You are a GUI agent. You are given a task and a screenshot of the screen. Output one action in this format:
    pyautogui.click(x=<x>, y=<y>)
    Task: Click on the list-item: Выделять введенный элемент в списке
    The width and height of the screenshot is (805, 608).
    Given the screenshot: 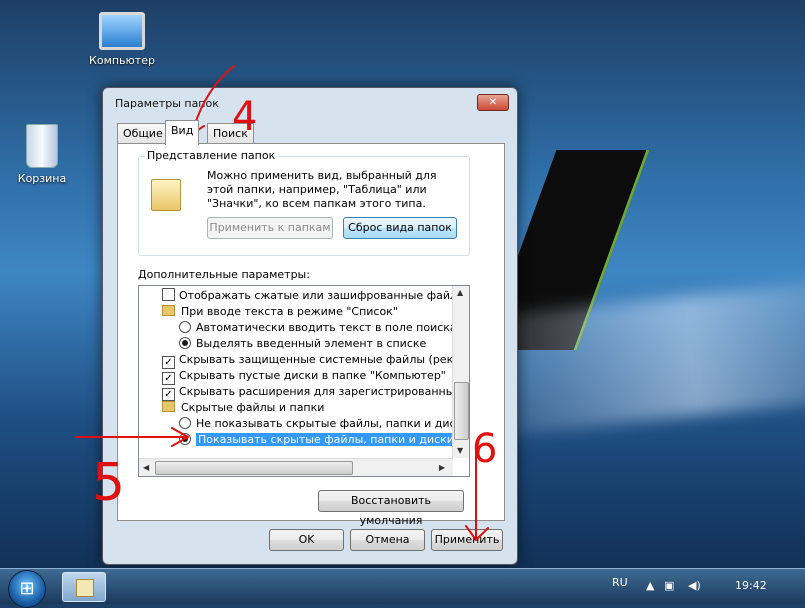 What is the action you would take?
    pyautogui.click(x=302, y=344)
    